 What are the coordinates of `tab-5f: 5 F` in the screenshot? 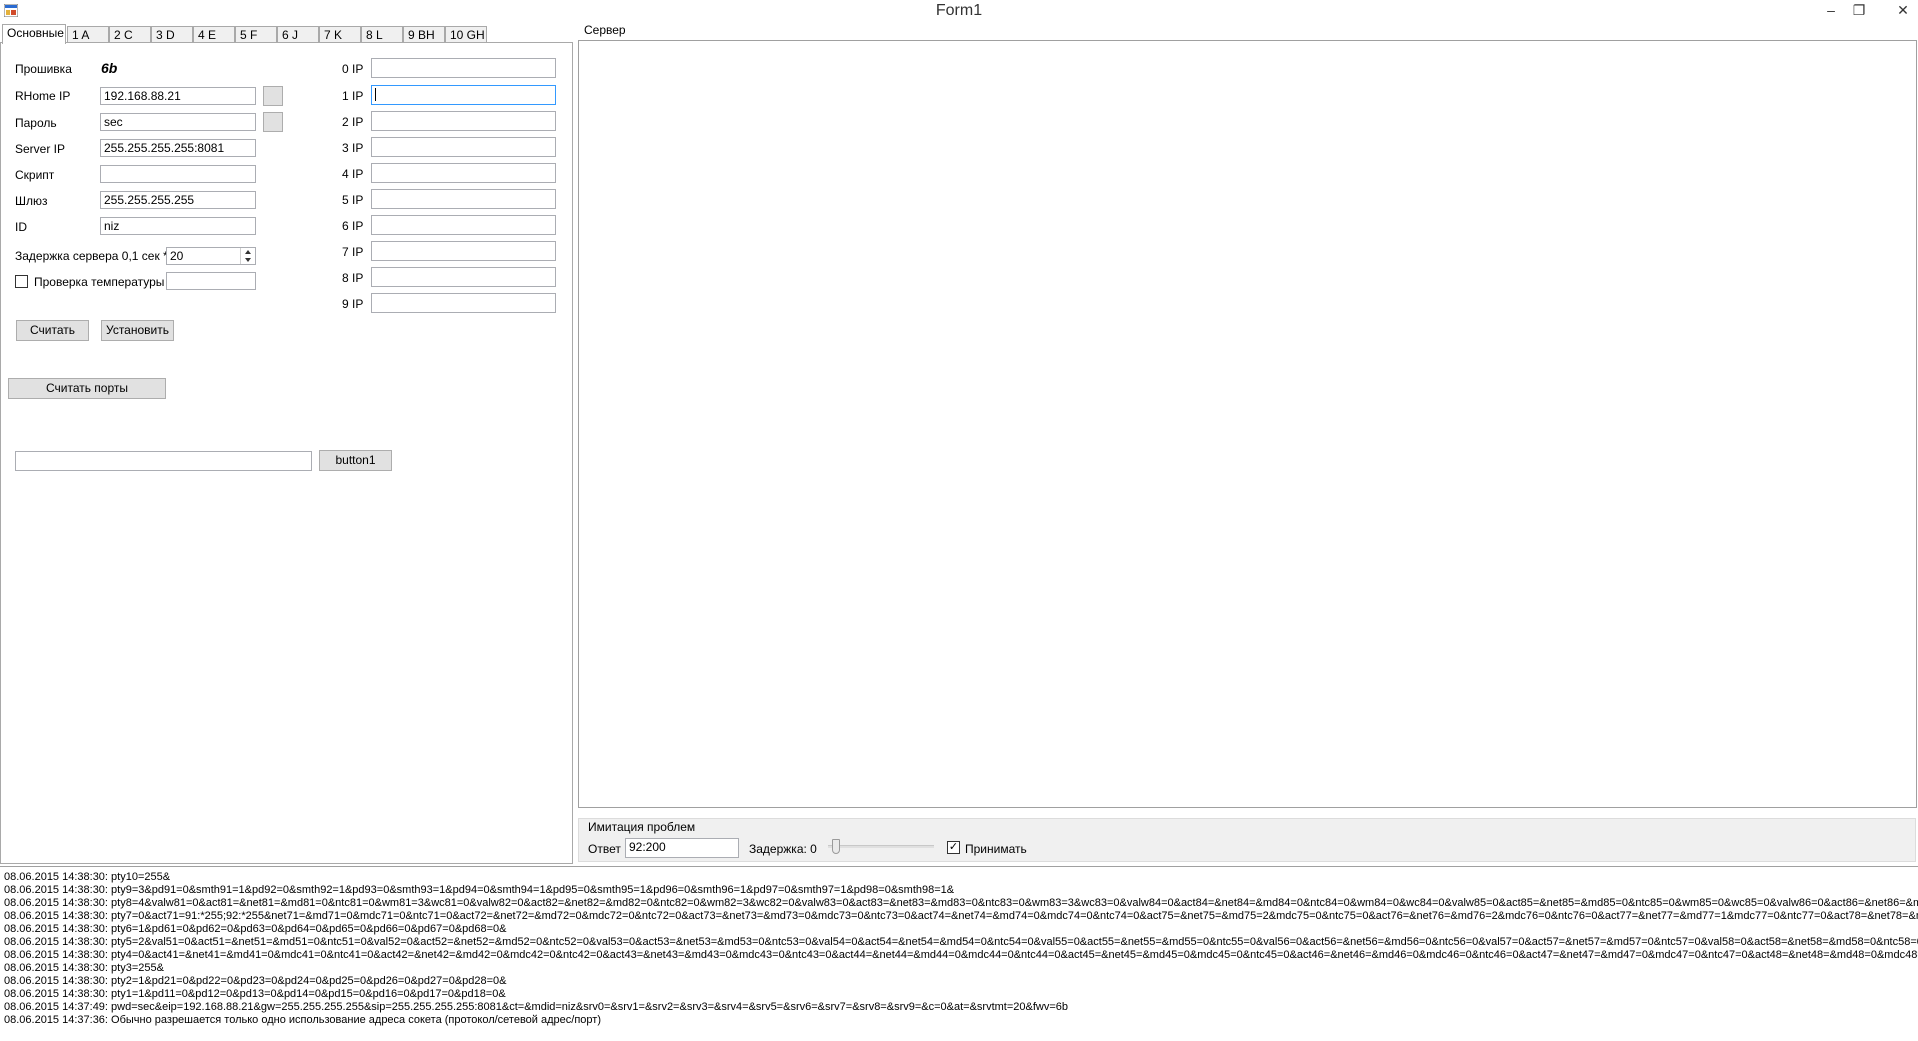 It's located at (256, 34).